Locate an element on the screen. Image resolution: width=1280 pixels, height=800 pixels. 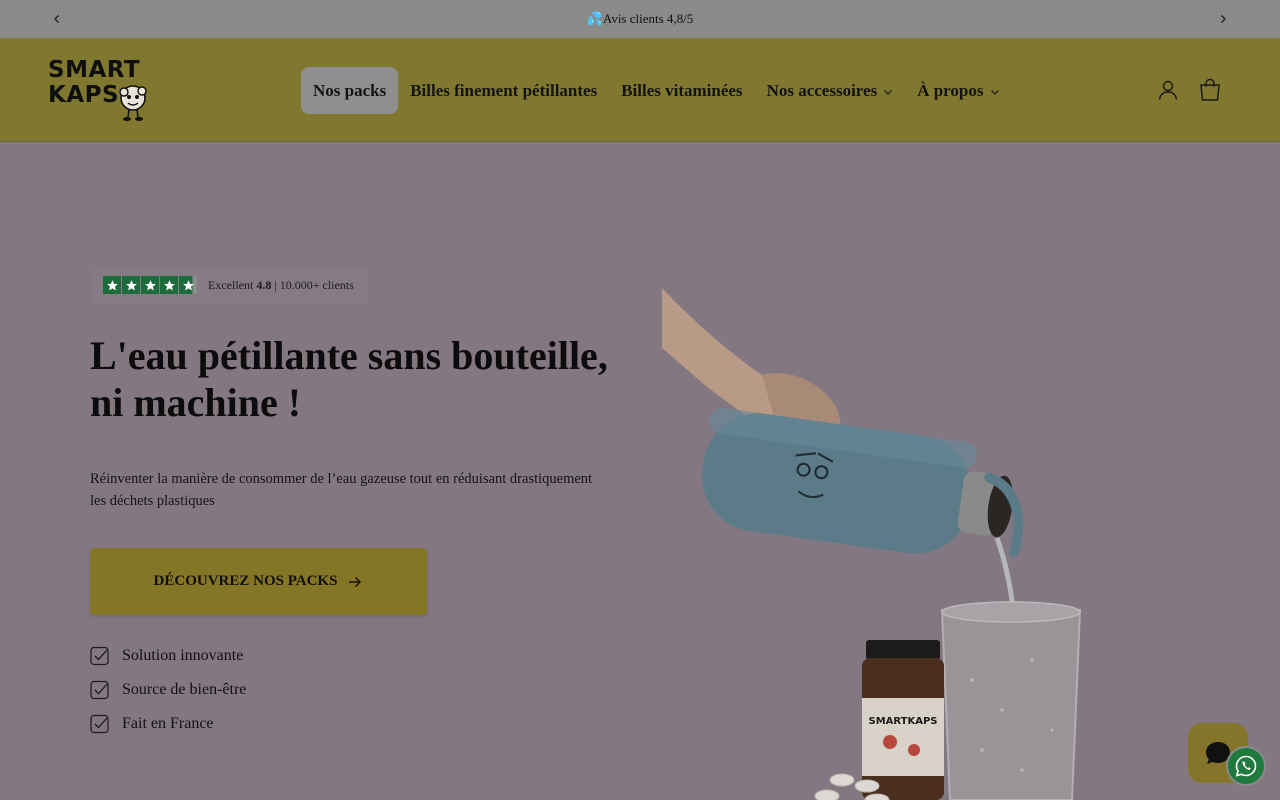
nav-item-accessoires: Nos accessoires is located at coordinates (830, 90).